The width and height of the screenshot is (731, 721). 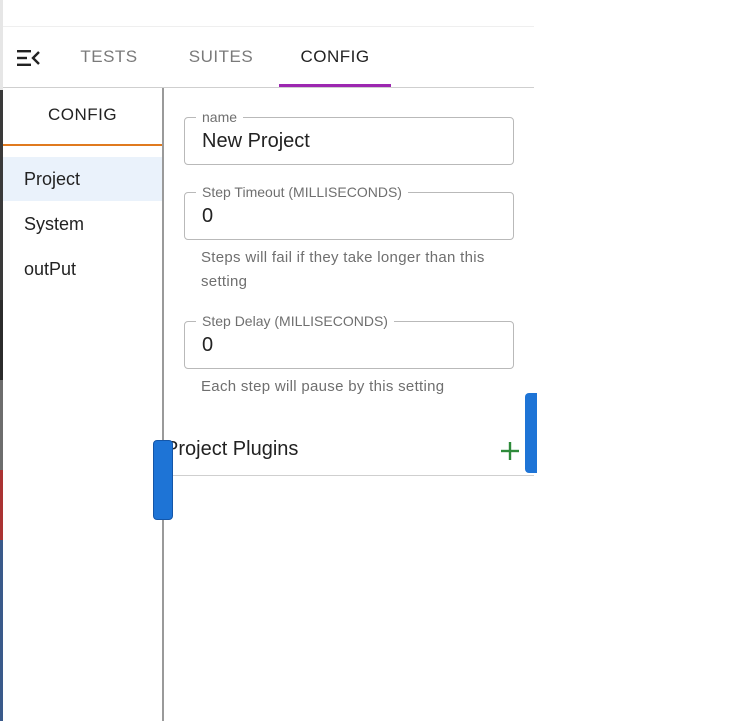 I want to click on step-timeout-field: Step Timeout (MILLISECONDS), so click(x=349, y=211).